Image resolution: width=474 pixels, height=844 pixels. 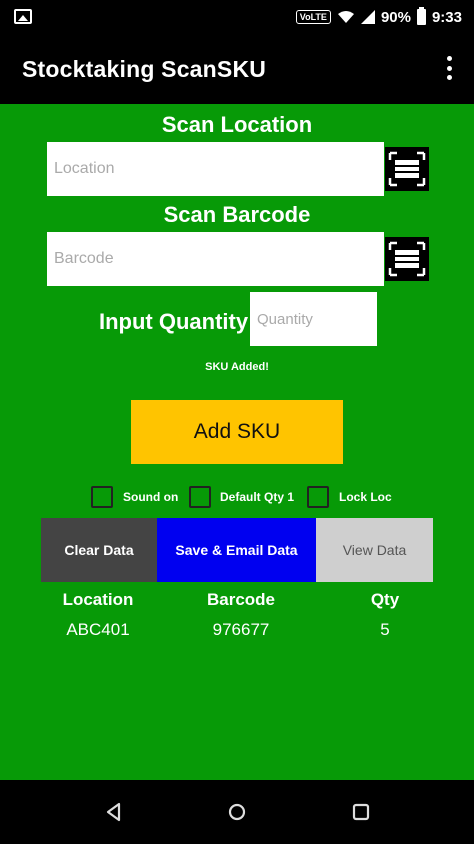 I want to click on back-icon, so click(x=114, y=812).